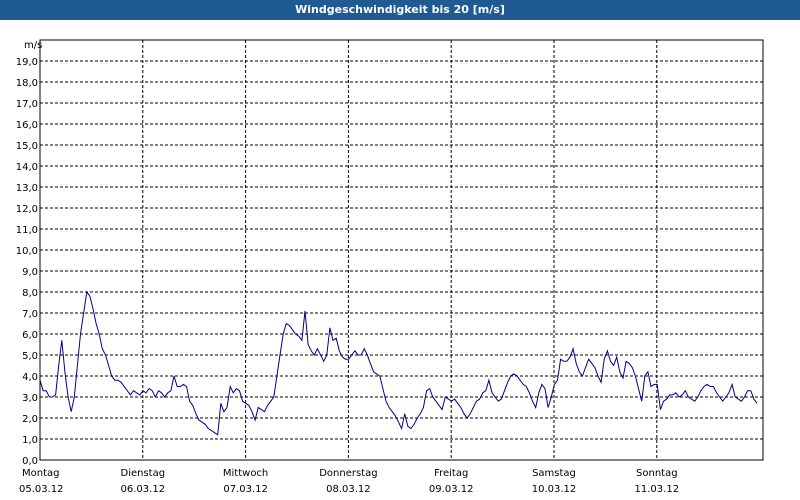 The width and height of the screenshot is (800, 500). Describe the element at coordinates (27, 209) in the screenshot. I see `y-tick-label: 12,0` at that location.